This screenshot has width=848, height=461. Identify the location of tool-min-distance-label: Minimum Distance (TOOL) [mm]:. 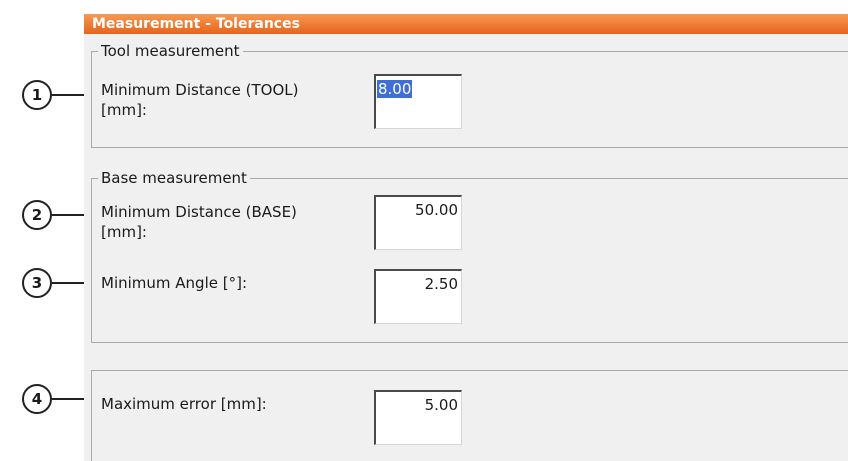
(200, 100).